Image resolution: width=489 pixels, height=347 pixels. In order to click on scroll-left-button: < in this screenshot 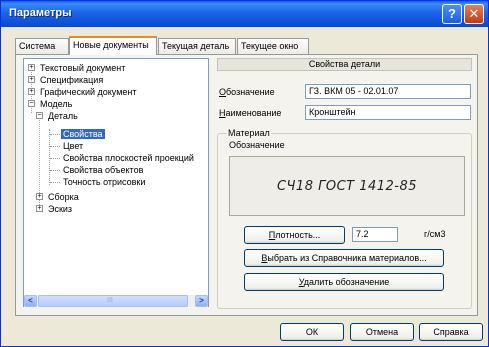, I will do `click(30, 301)`.